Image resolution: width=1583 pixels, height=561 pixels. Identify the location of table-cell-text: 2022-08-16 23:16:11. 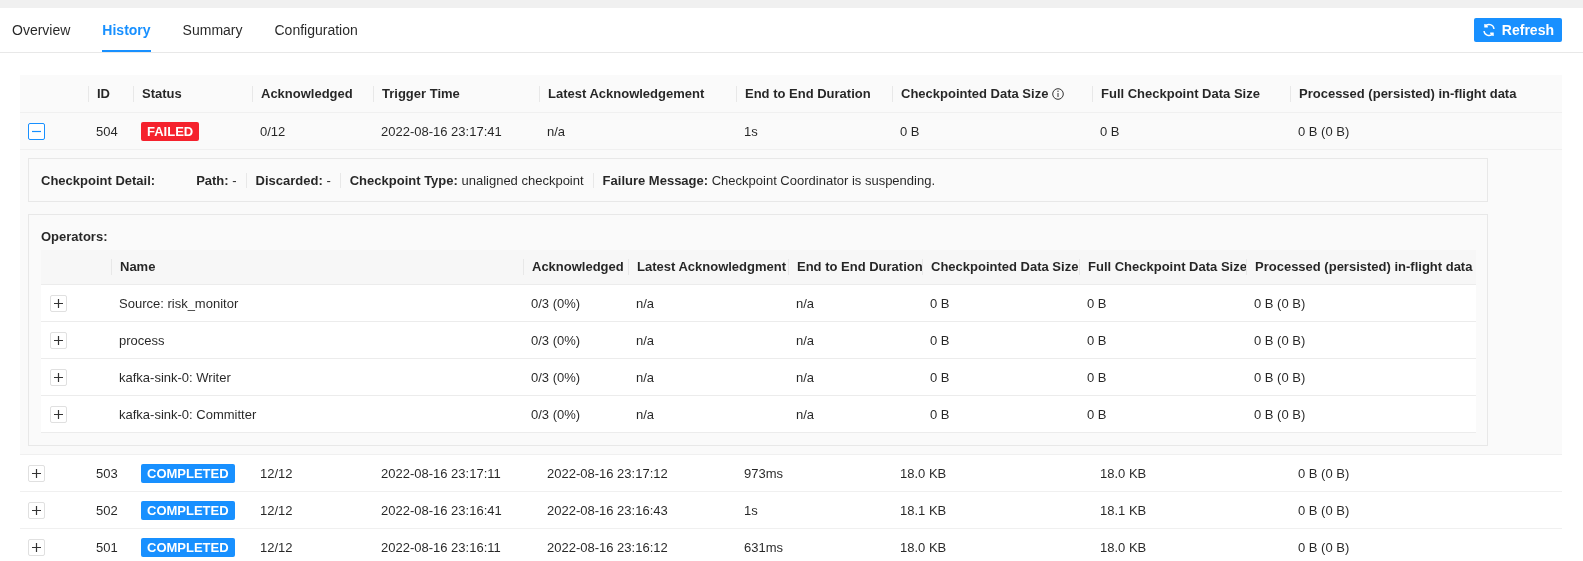
(441, 547).